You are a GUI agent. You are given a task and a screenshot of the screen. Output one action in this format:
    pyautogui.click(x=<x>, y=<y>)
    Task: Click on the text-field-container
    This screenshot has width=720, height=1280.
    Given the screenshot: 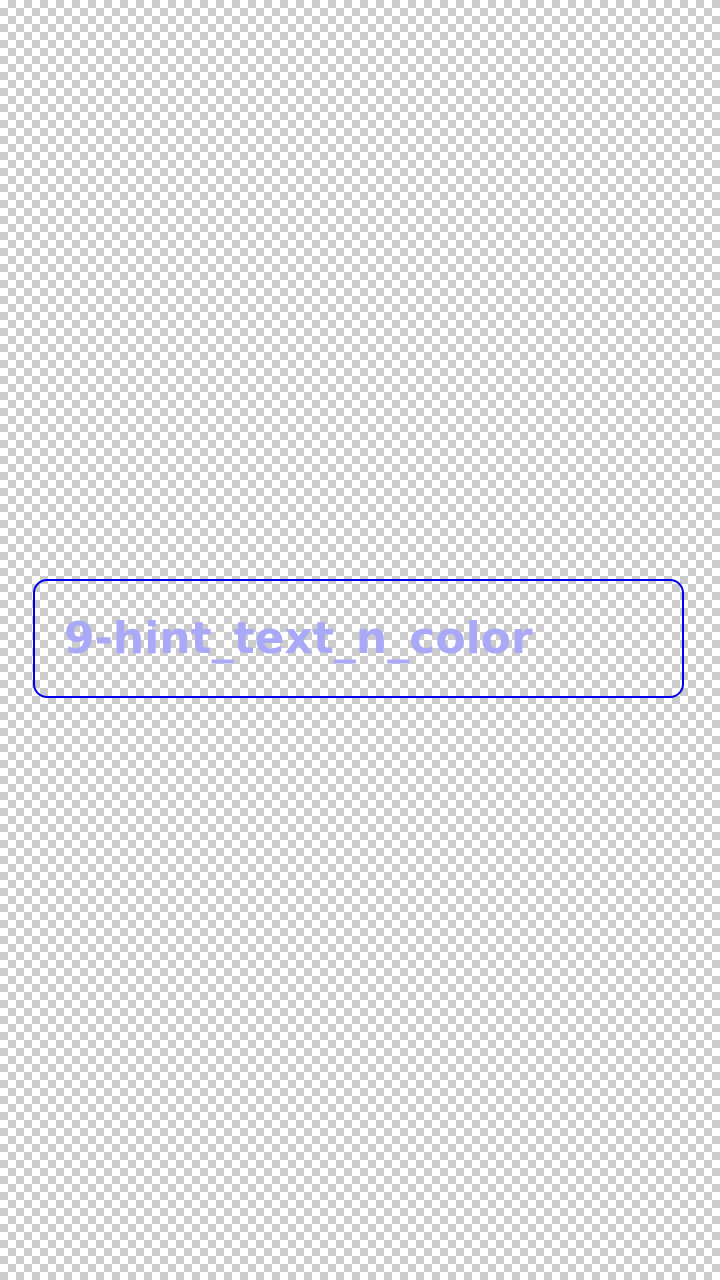 What is the action you would take?
    pyautogui.click(x=358, y=638)
    